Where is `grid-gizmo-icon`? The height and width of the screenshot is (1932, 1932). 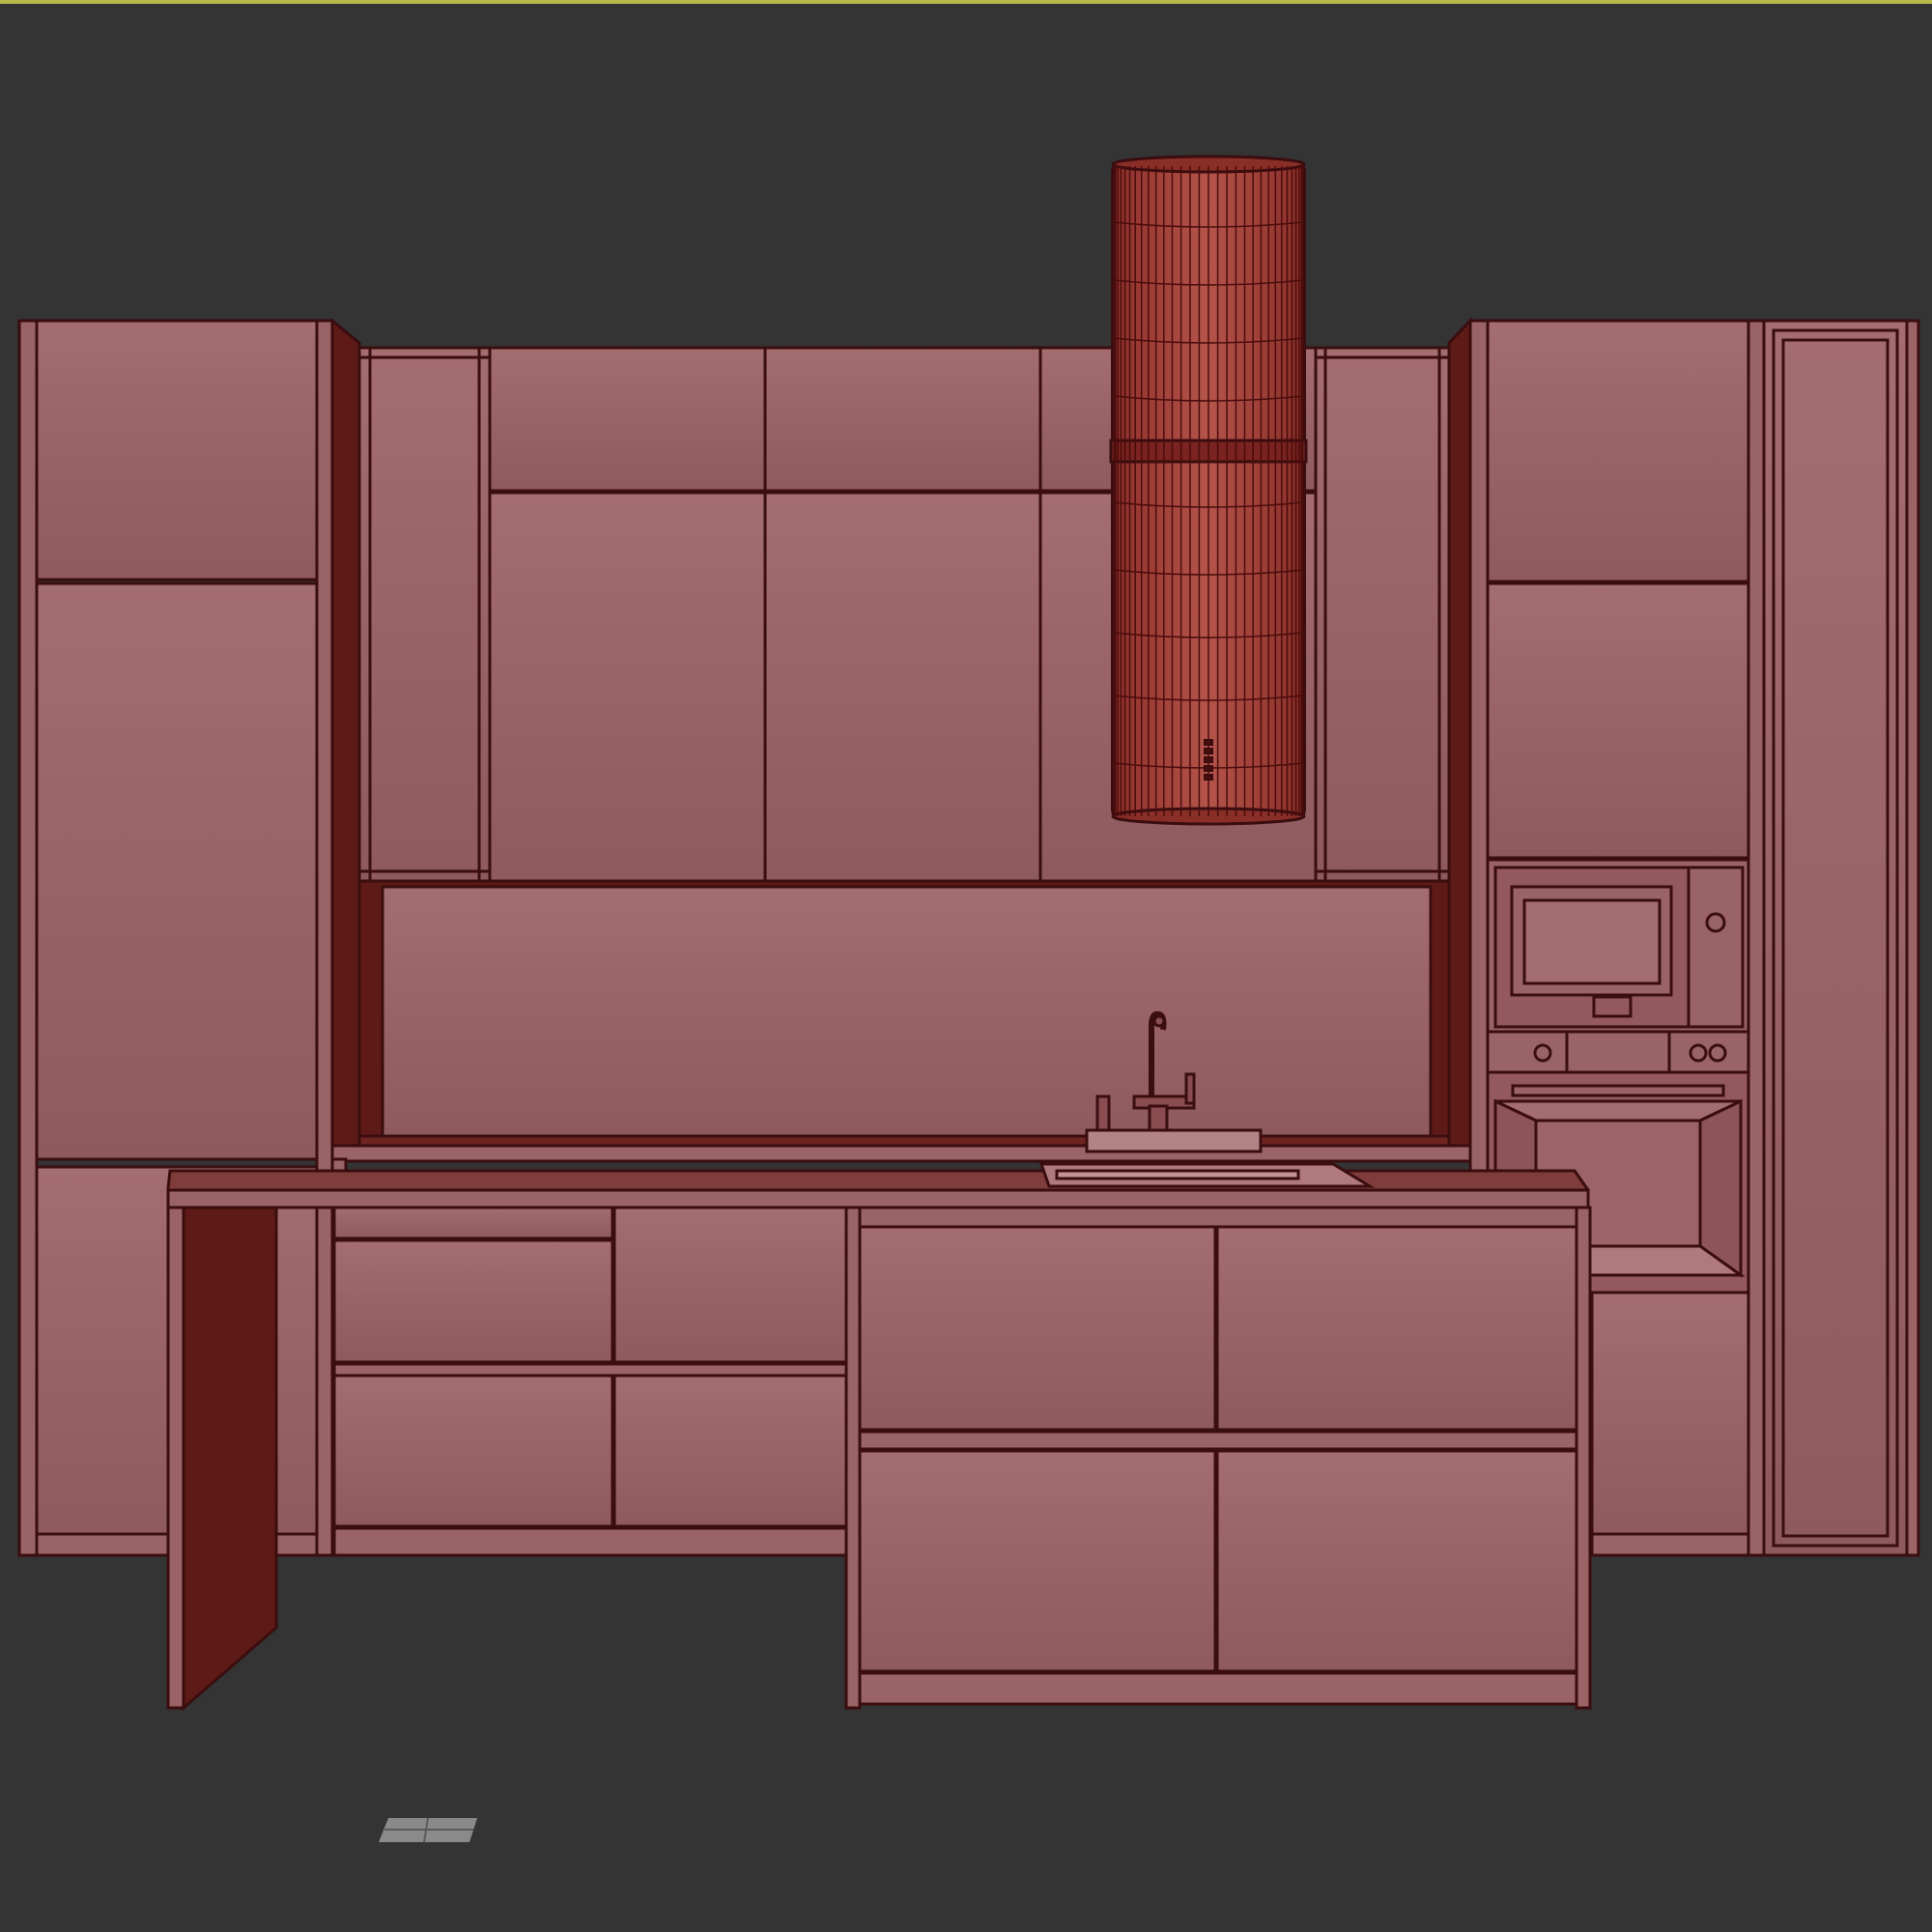
grid-gizmo-icon is located at coordinates (428, 1830).